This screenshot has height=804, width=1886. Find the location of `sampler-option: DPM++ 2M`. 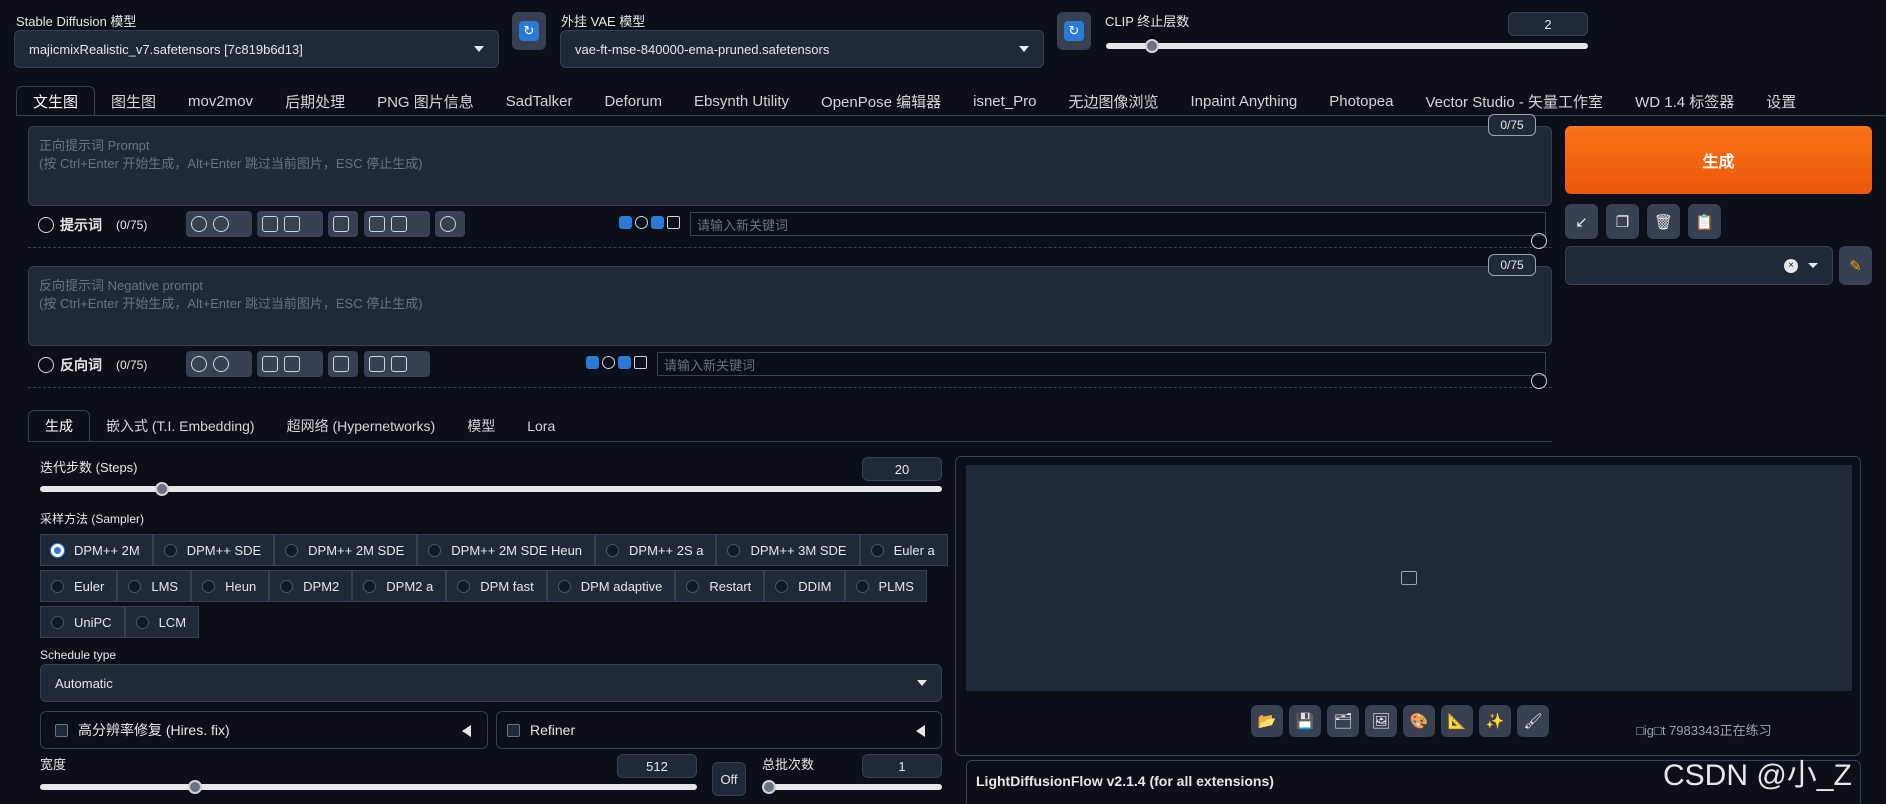

sampler-option: DPM++ 2M is located at coordinates (96, 550).